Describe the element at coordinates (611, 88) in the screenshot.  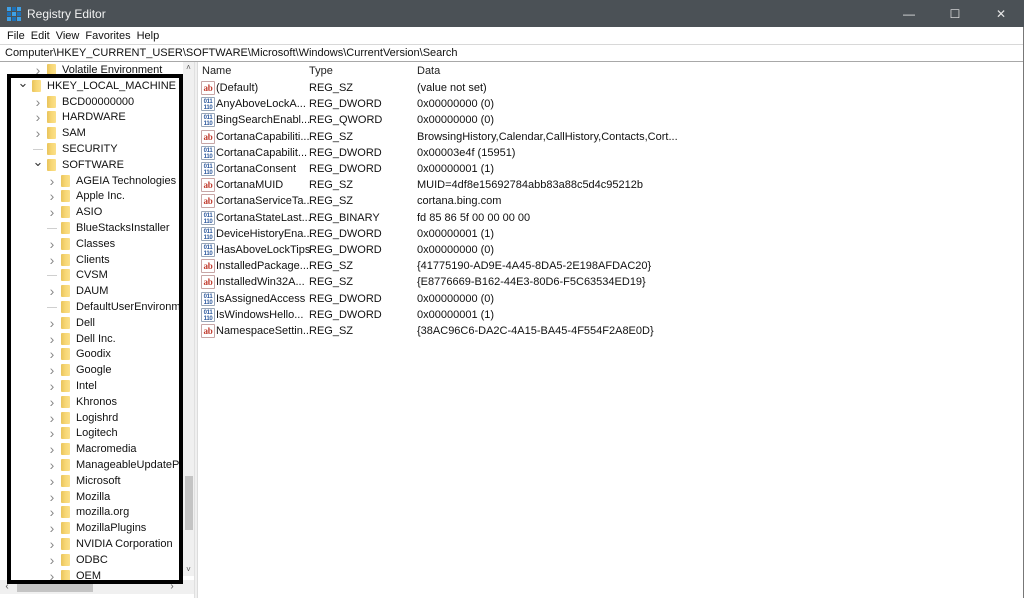
I see `value-row: ab (Default) REG_SZ (value not set)` at that location.